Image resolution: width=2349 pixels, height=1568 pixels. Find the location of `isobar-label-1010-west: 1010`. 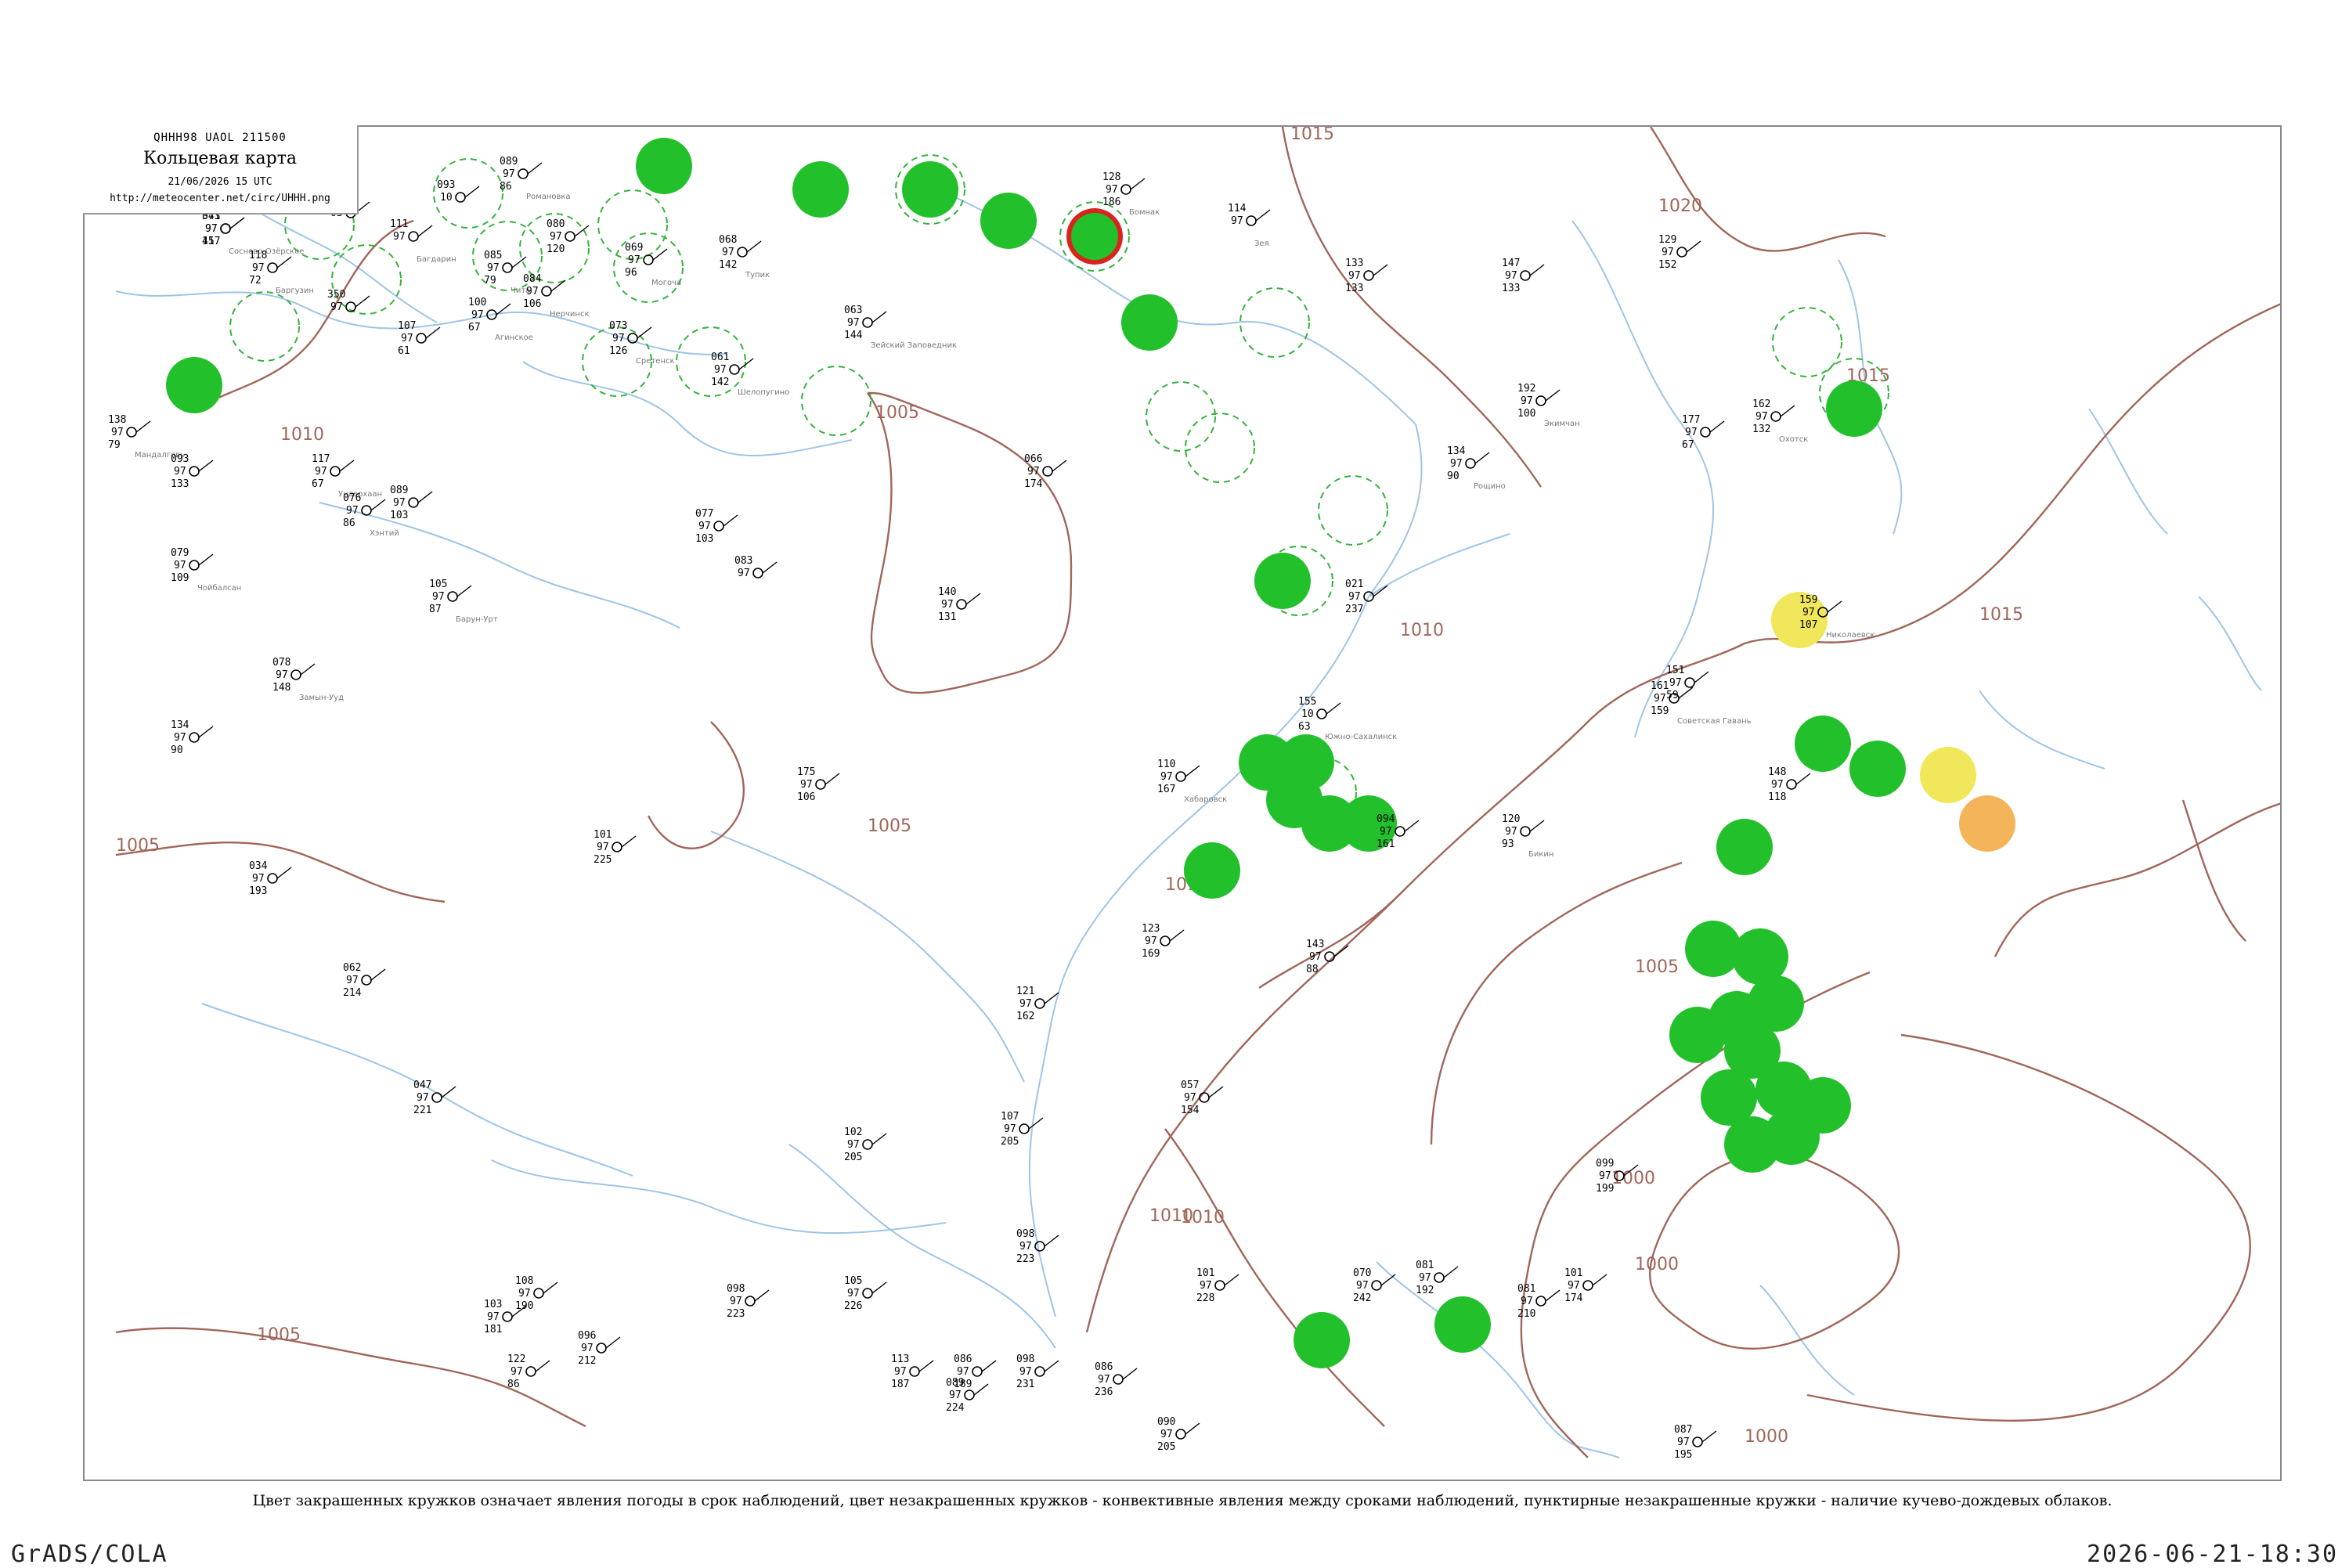

isobar-label-1010-west: 1010 is located at coordinates (302, 435).